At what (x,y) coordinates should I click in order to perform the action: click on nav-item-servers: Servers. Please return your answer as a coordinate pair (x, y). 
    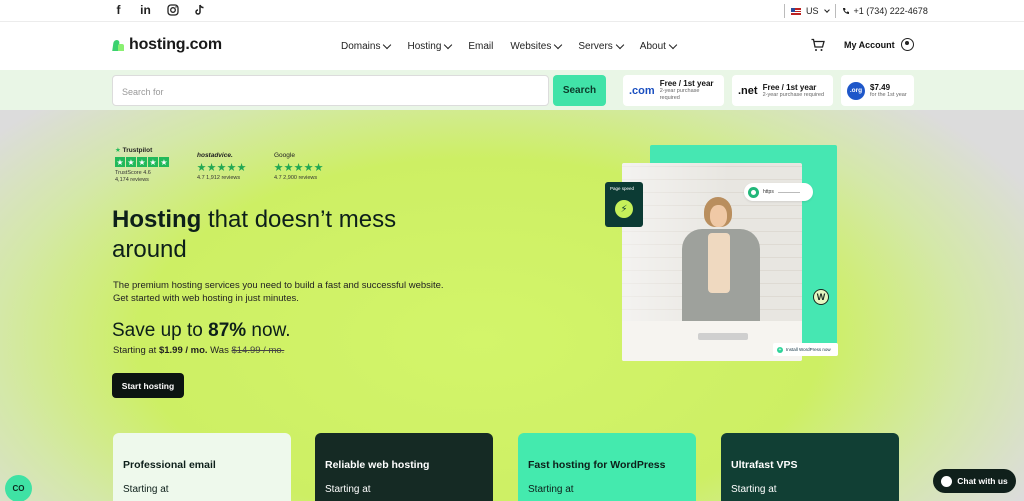
    Looking at the image, I should click on (601, 46).